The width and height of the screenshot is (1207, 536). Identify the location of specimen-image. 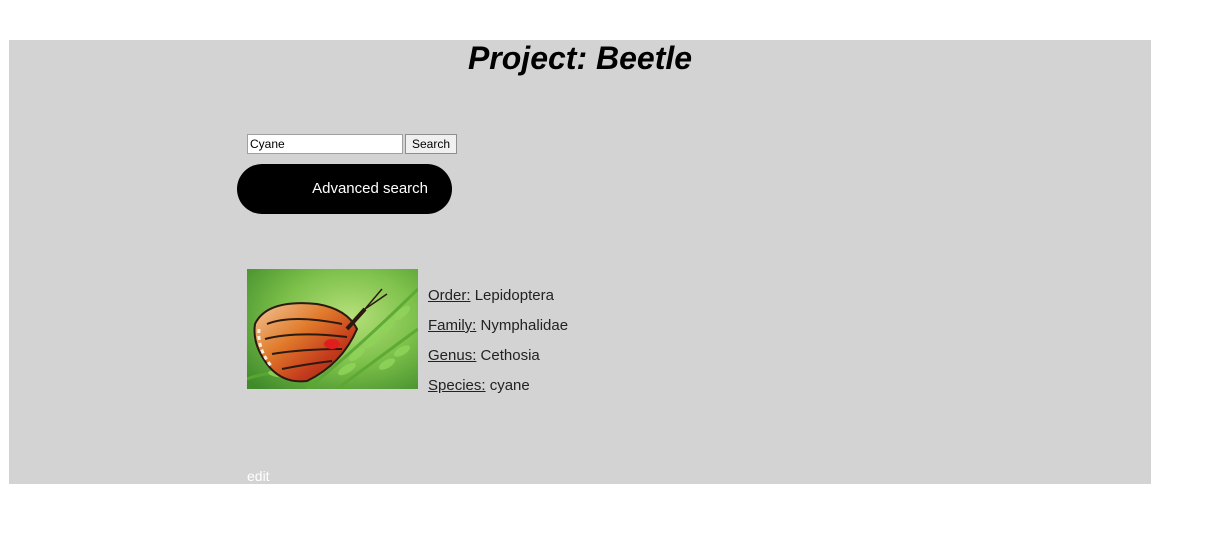
(332, 329).